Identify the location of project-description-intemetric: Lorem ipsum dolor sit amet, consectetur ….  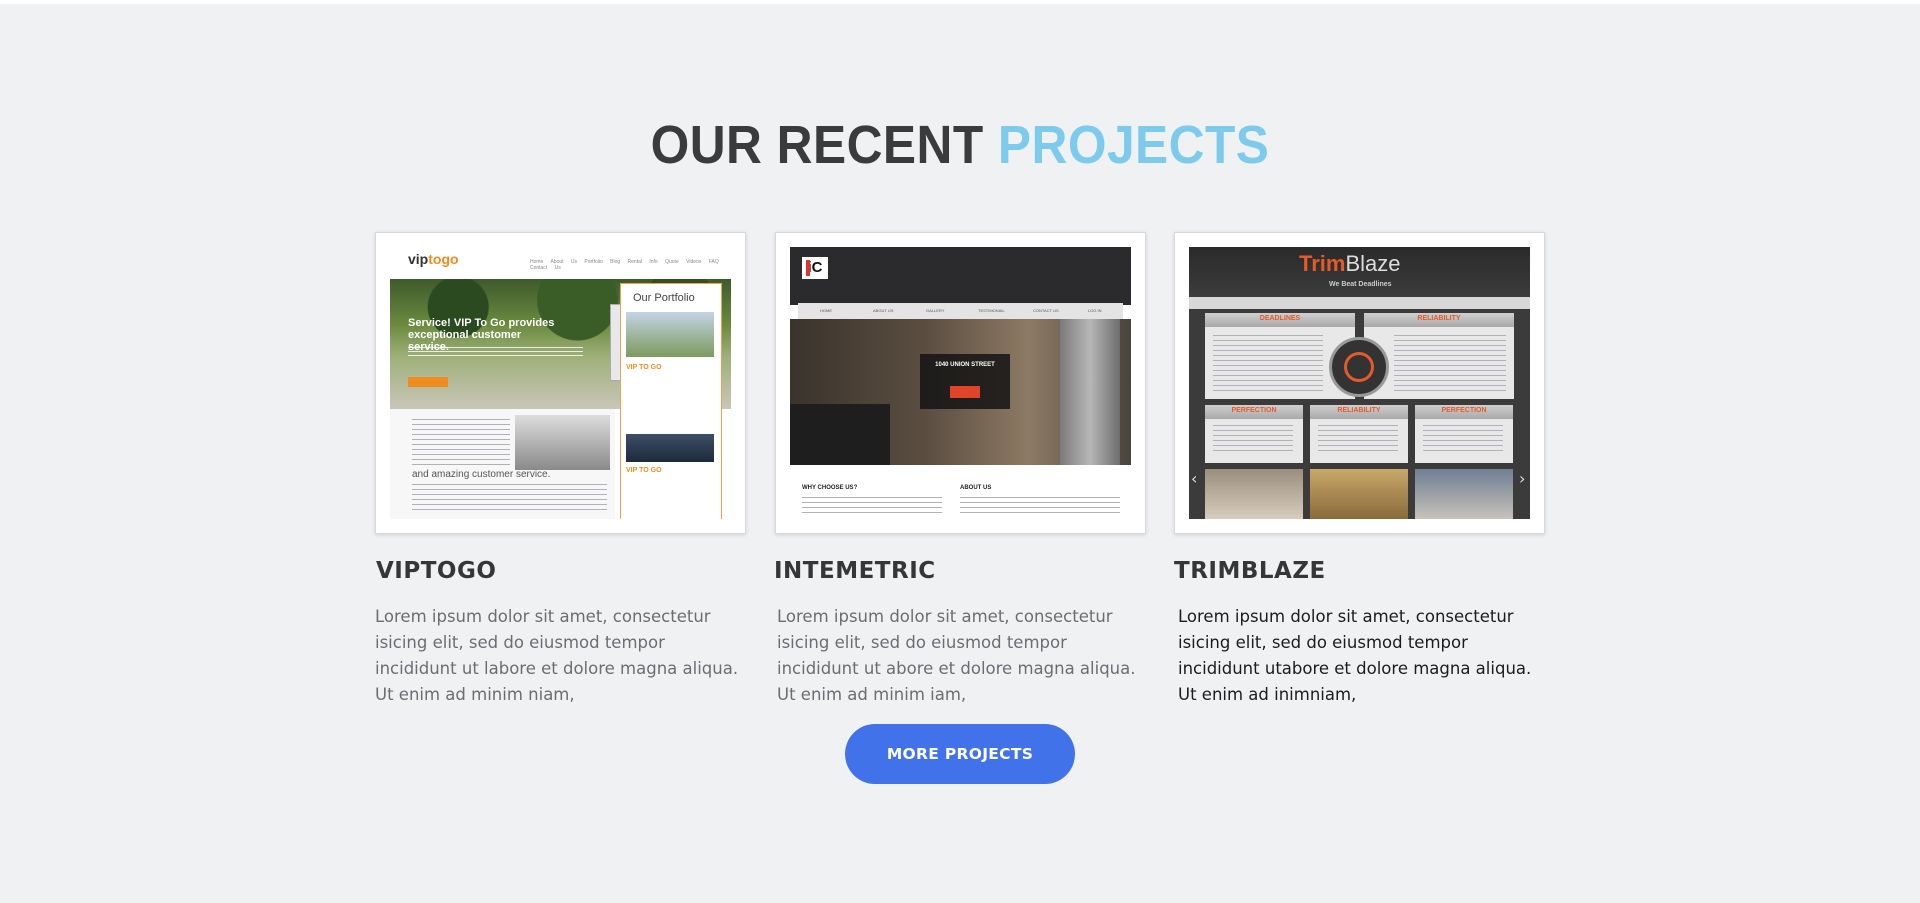
(956, 655).